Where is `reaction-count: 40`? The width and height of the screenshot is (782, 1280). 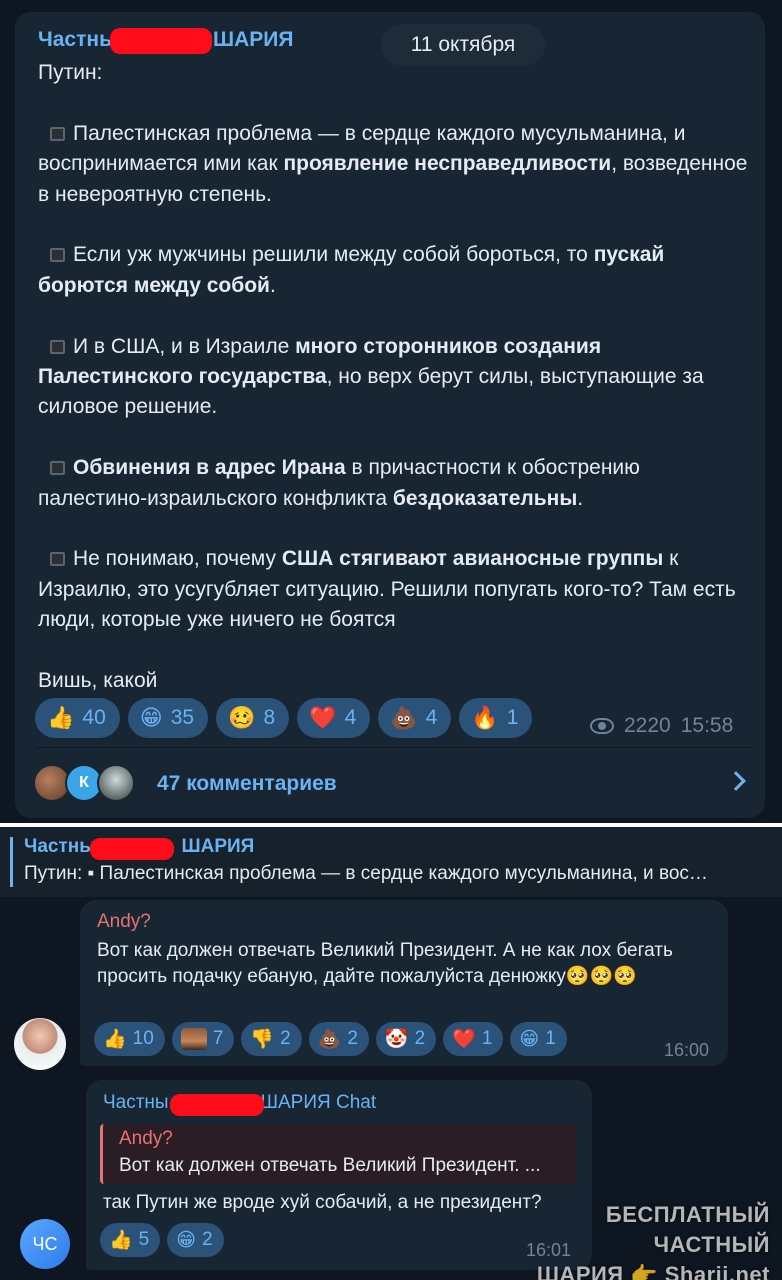
reaction-count: 40 is located at coordinates (94, 717).